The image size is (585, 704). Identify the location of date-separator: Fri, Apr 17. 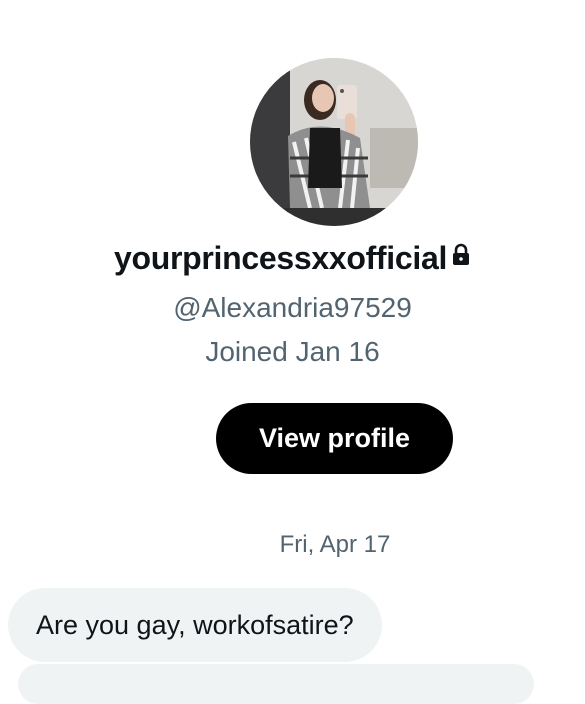
(335, 544).